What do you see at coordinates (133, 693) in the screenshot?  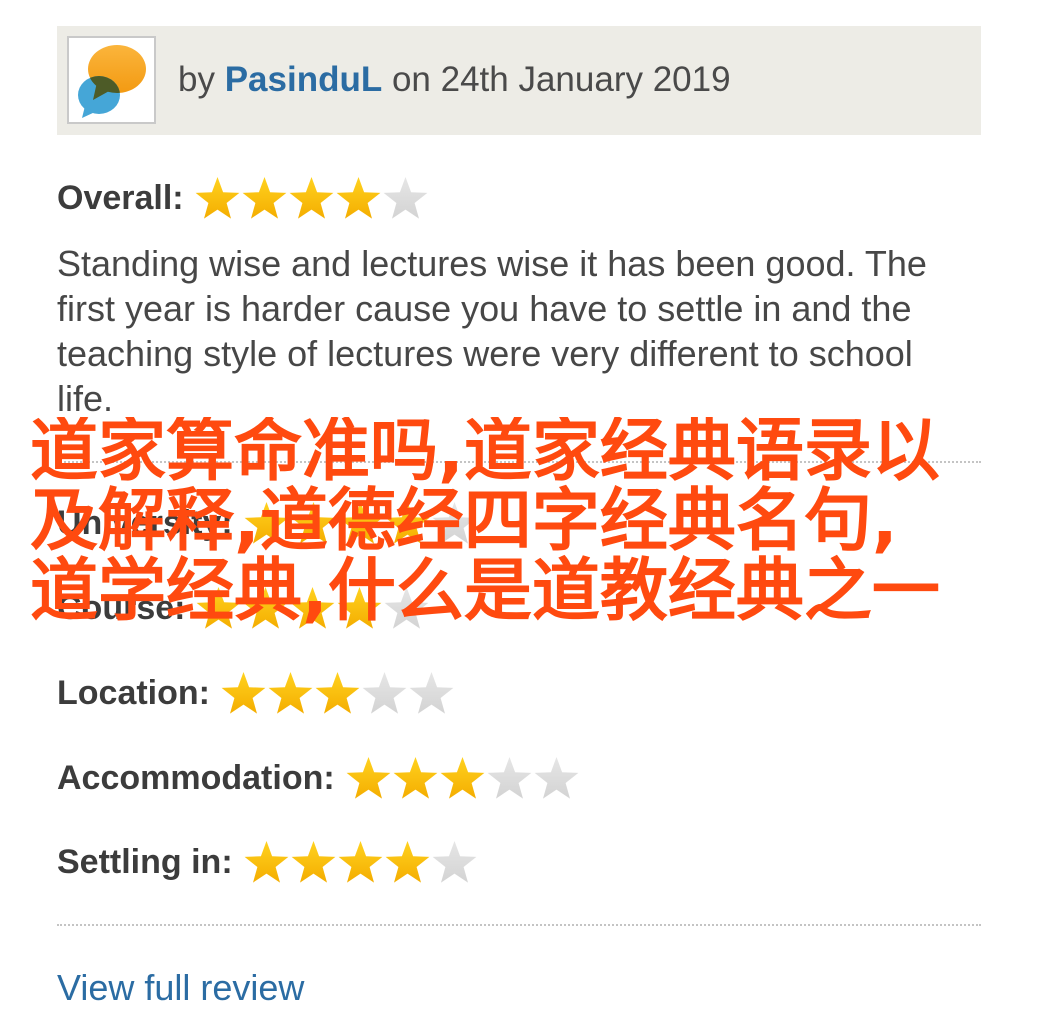 I see `rating-label-location: Location:` at bounding box center [133, 693].